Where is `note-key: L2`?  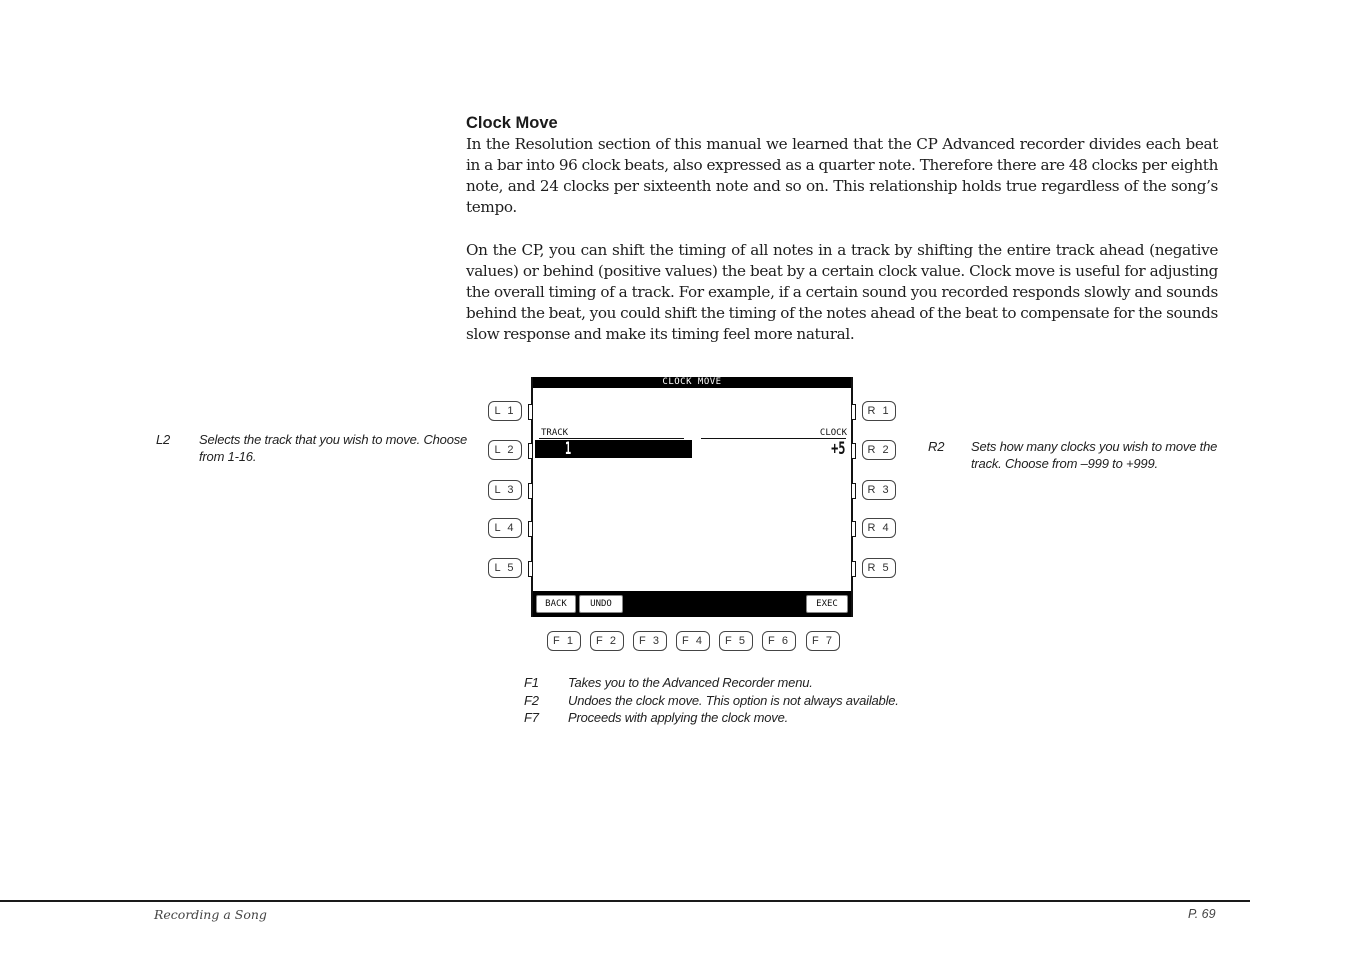
note-key: L2 is located at coordinates (163, 439).